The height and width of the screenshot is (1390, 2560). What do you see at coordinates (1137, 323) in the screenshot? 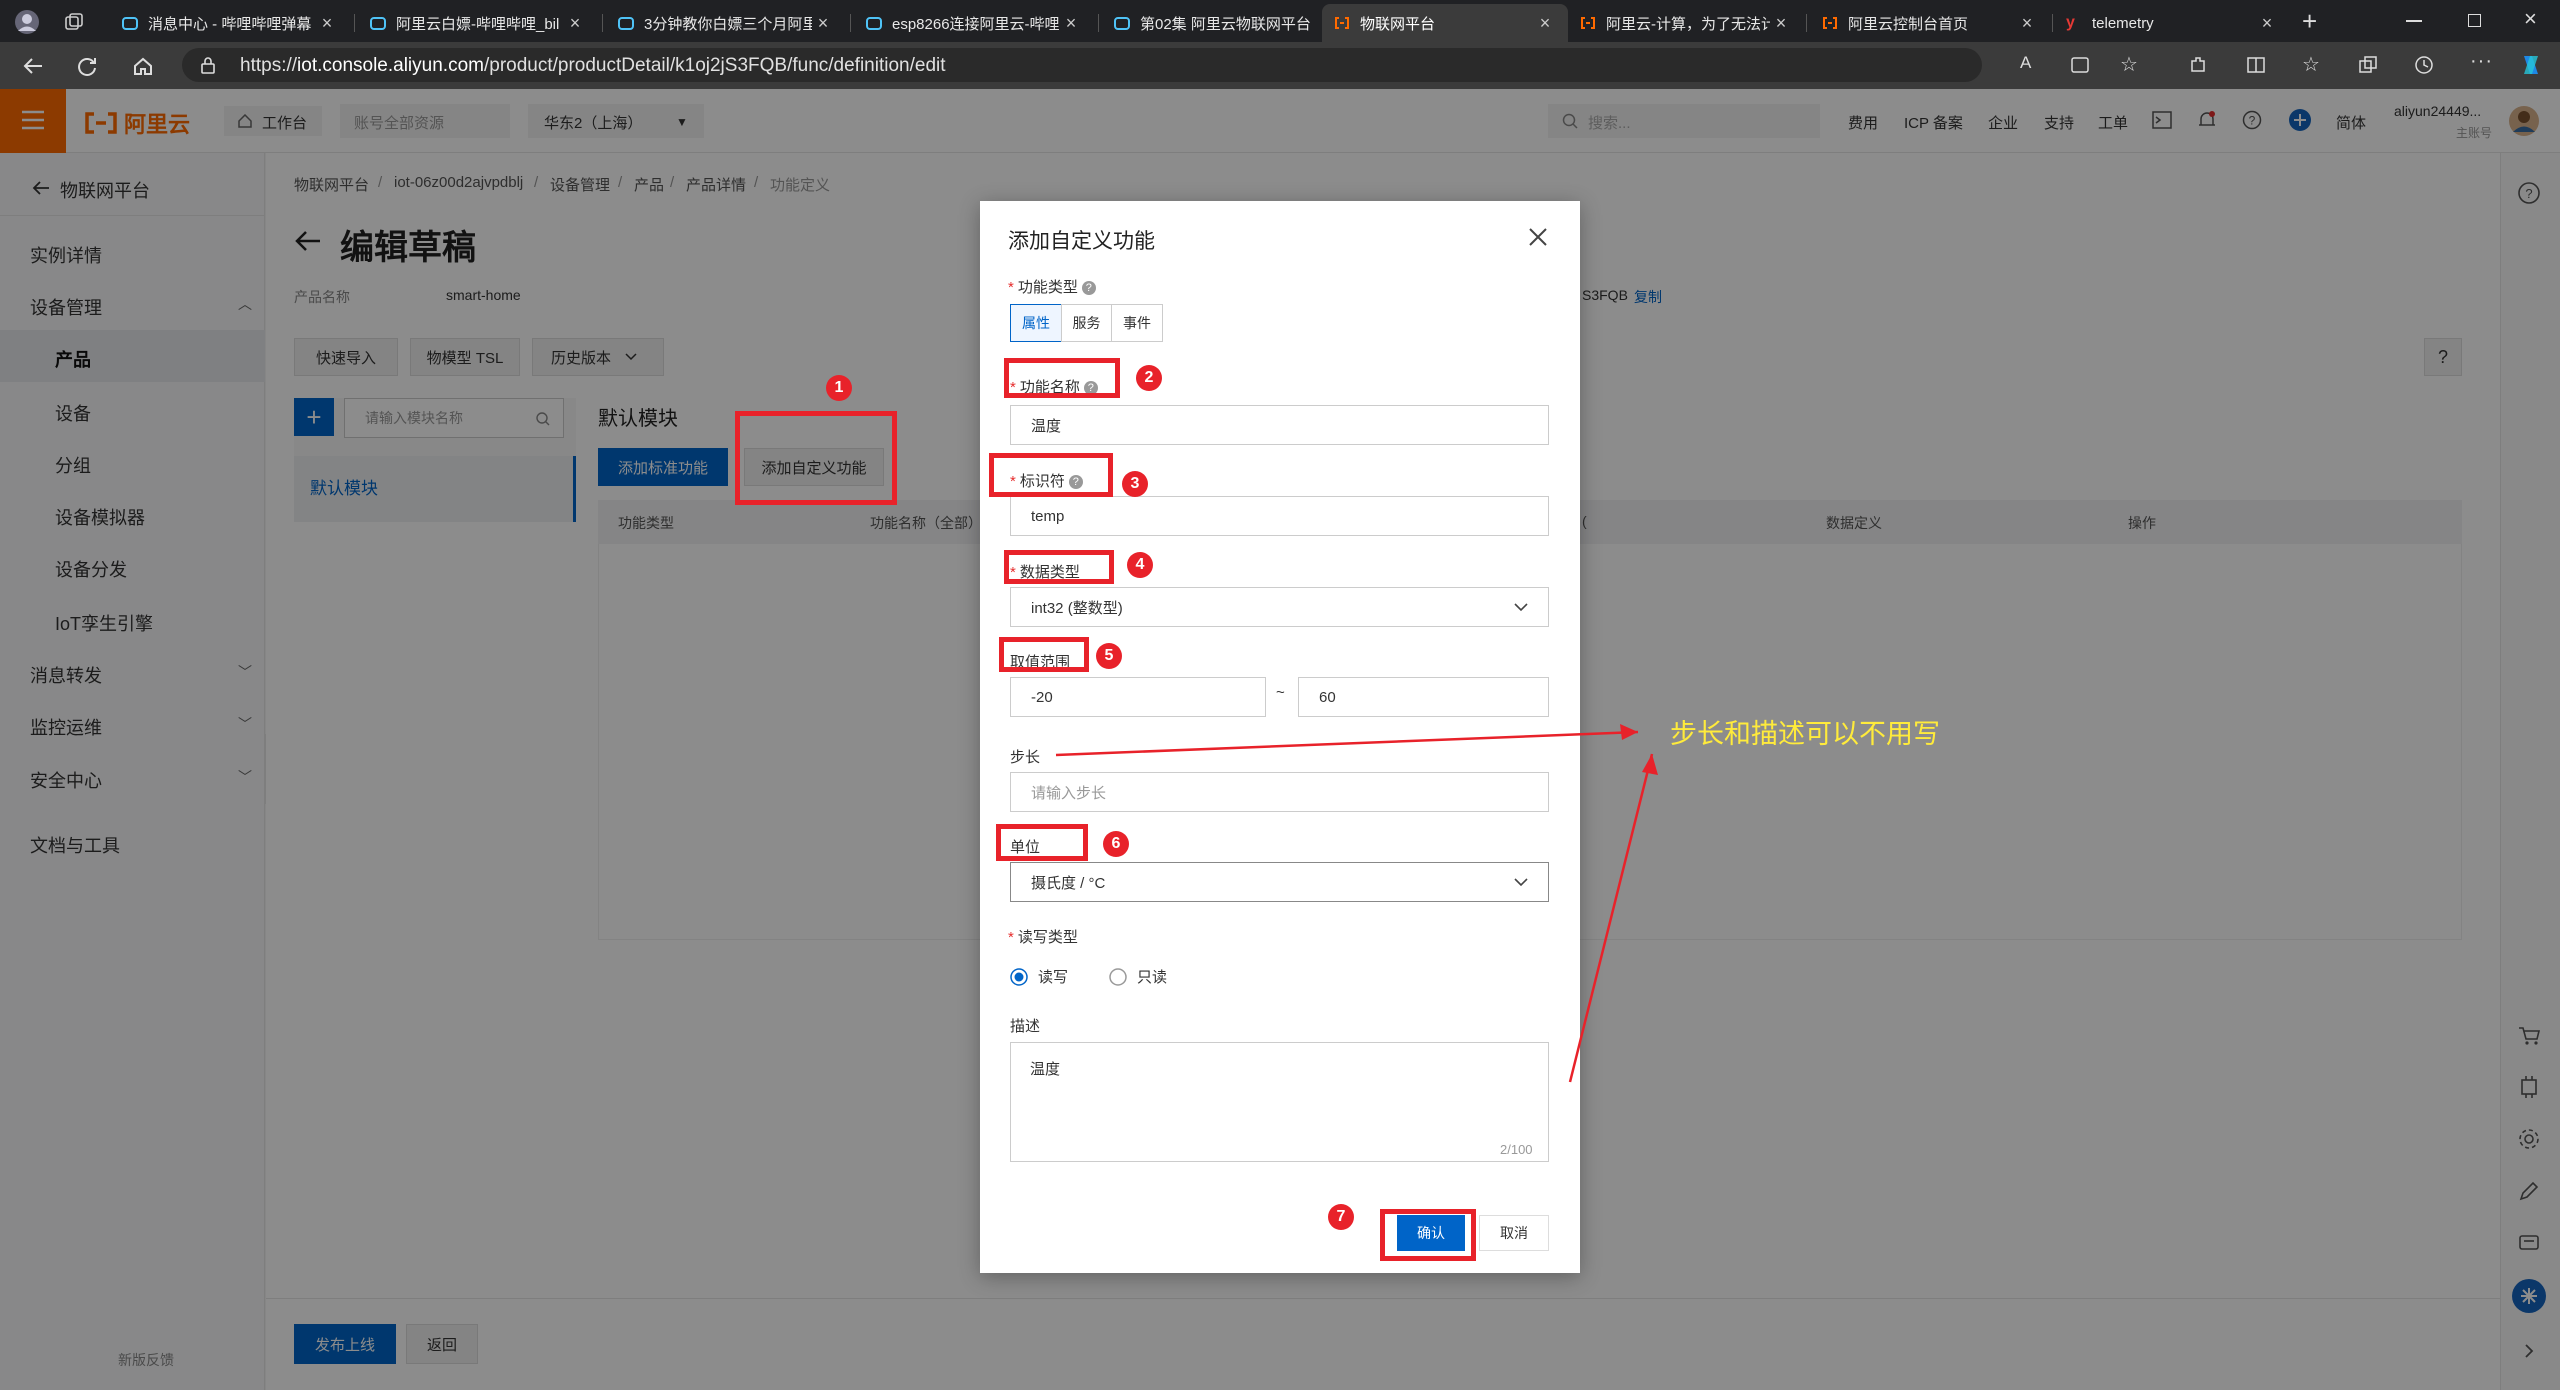
I see `func-type-option-event: 事件` at bounding box center [1137, 323].